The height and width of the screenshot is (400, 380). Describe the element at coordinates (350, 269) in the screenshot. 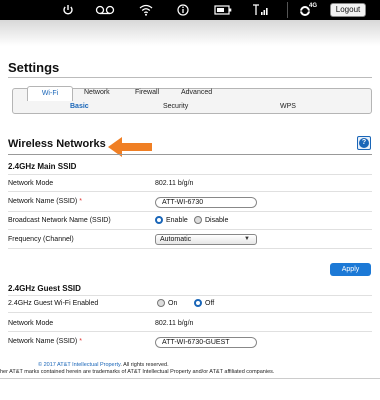

I see `apply-button: Apply` at that location.